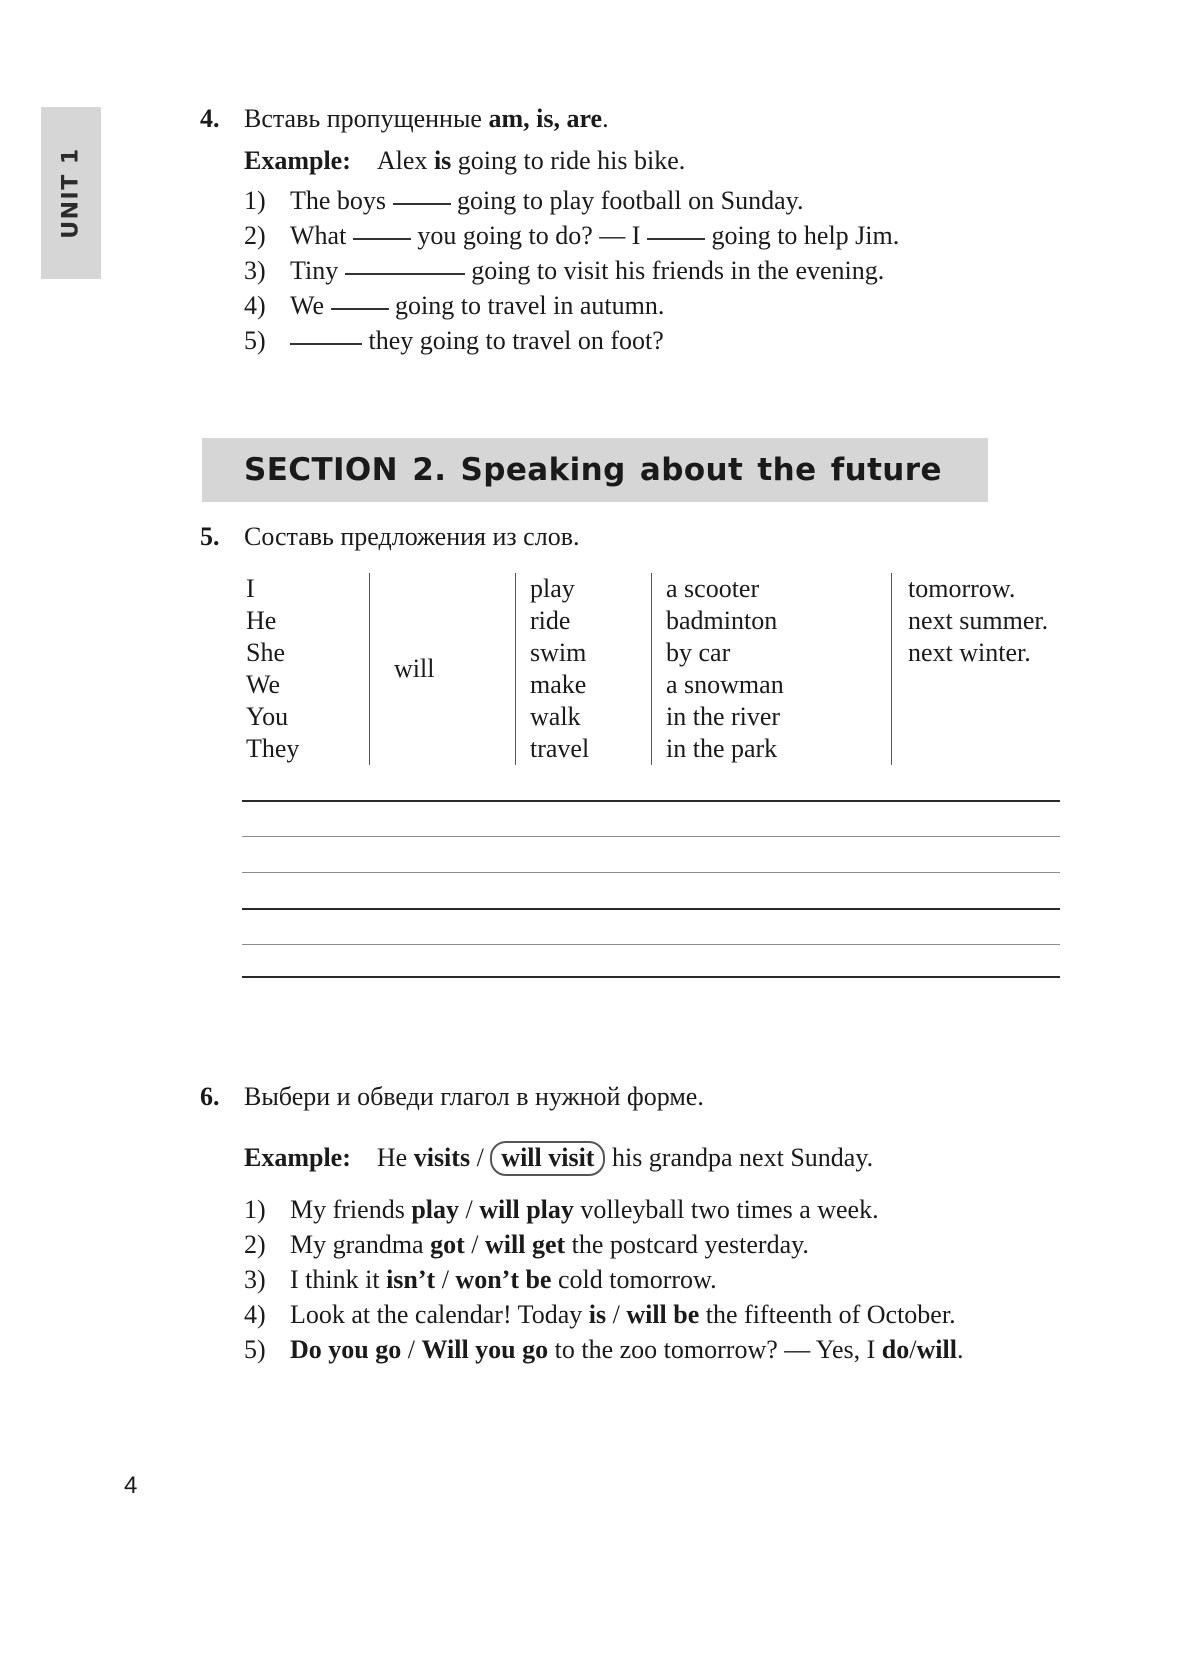 This screenshot has height=1668, width=1200. I want to click on unit-tab-label: UNIT 1, so click(71, 193).